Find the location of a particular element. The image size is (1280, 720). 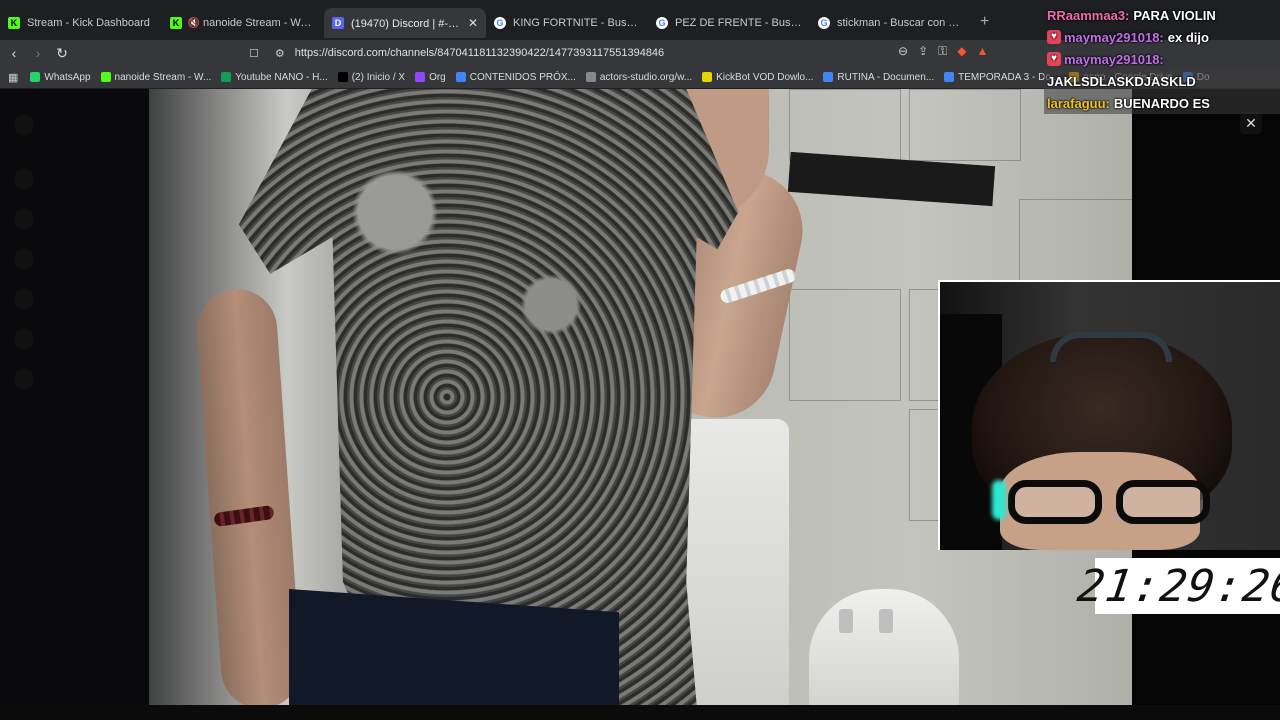

chat-text: BUENARDO ES is located at coordinates (1161, 103).